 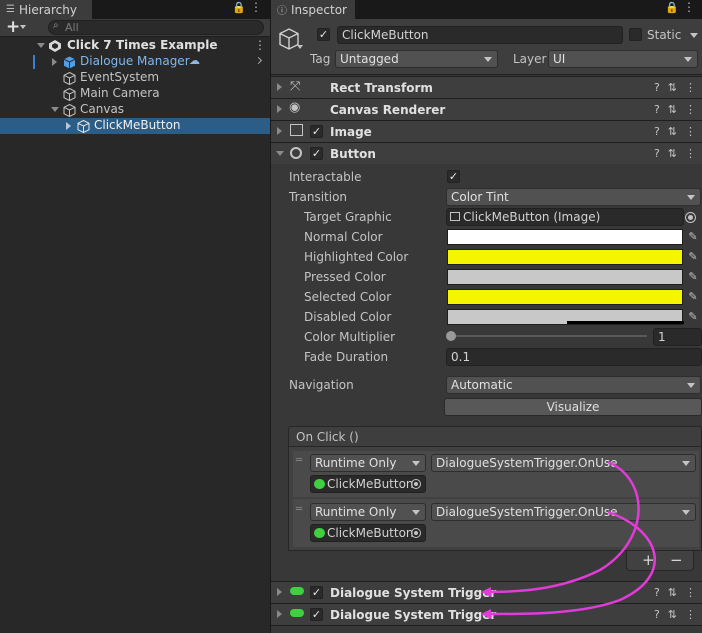 I want to click on add-event-button: +, so click(x=648, y=560).